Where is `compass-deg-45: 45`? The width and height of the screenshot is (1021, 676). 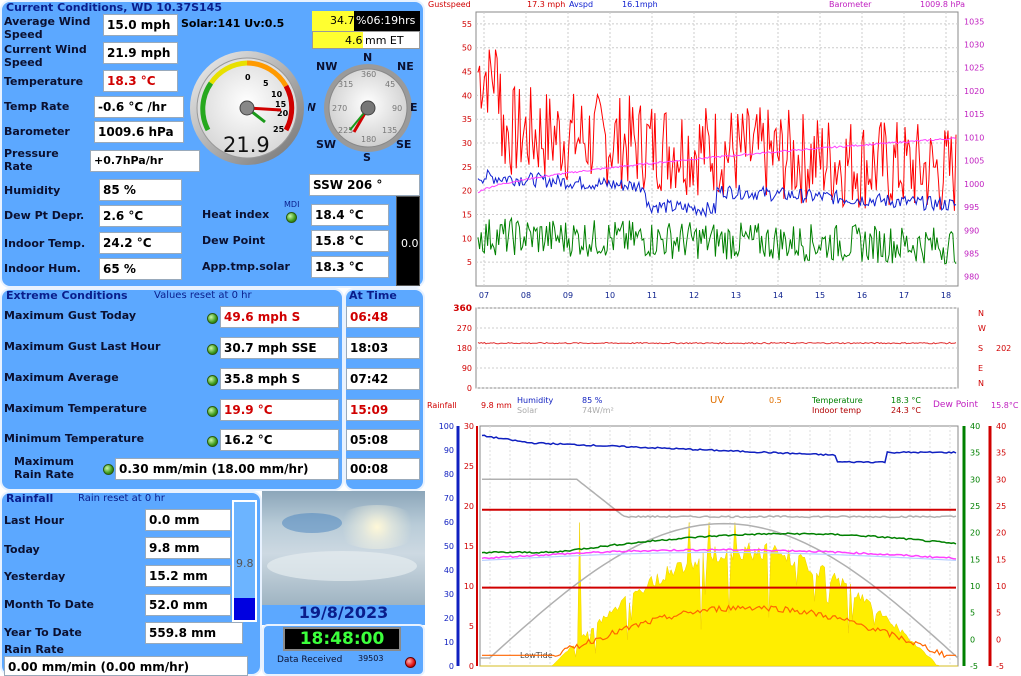
compass-deg-45: 45 is located at coordinates (390, 84).